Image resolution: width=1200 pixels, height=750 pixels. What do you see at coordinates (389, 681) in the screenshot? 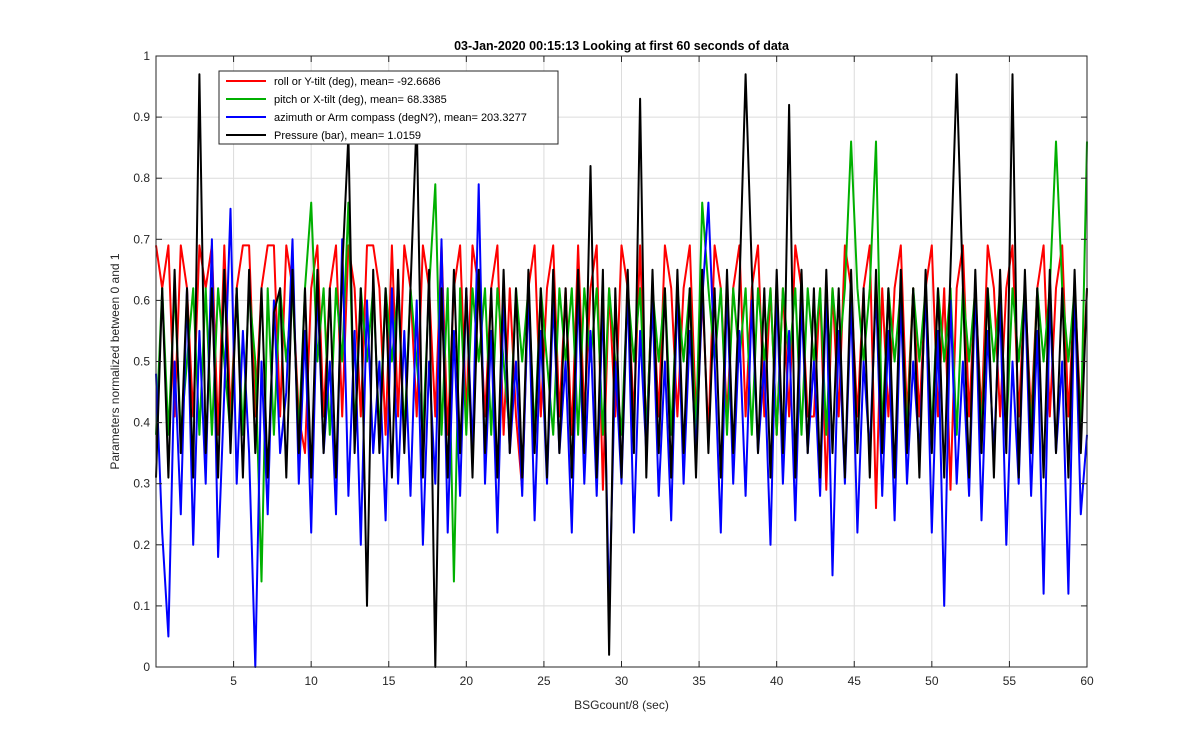
I see `x-tick-label: 15` at bounding box center [389, 681].